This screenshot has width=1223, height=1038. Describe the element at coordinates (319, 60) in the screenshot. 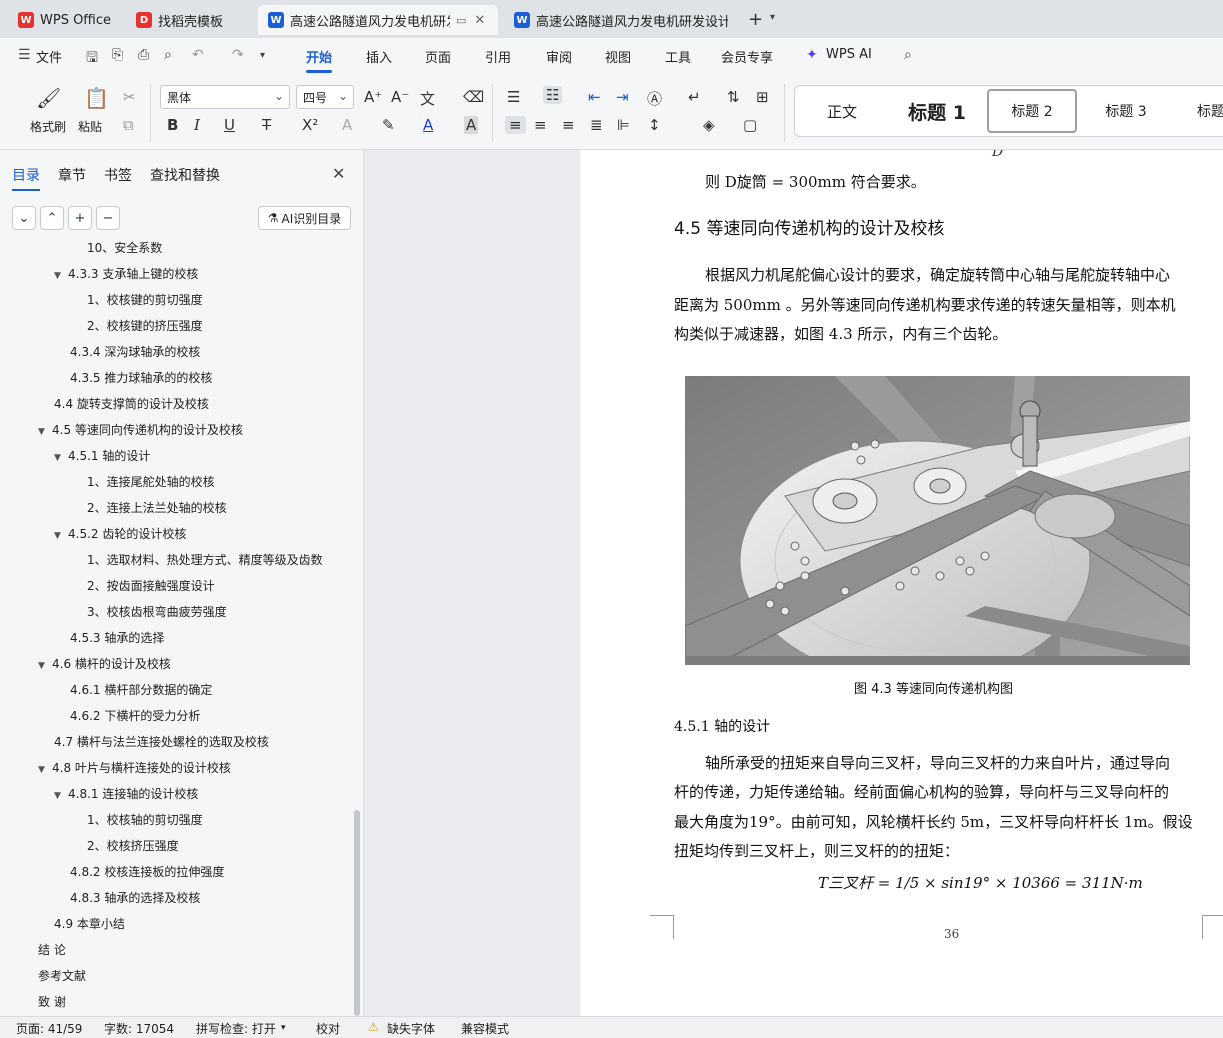

I see `menu-home: 开始` at that location.